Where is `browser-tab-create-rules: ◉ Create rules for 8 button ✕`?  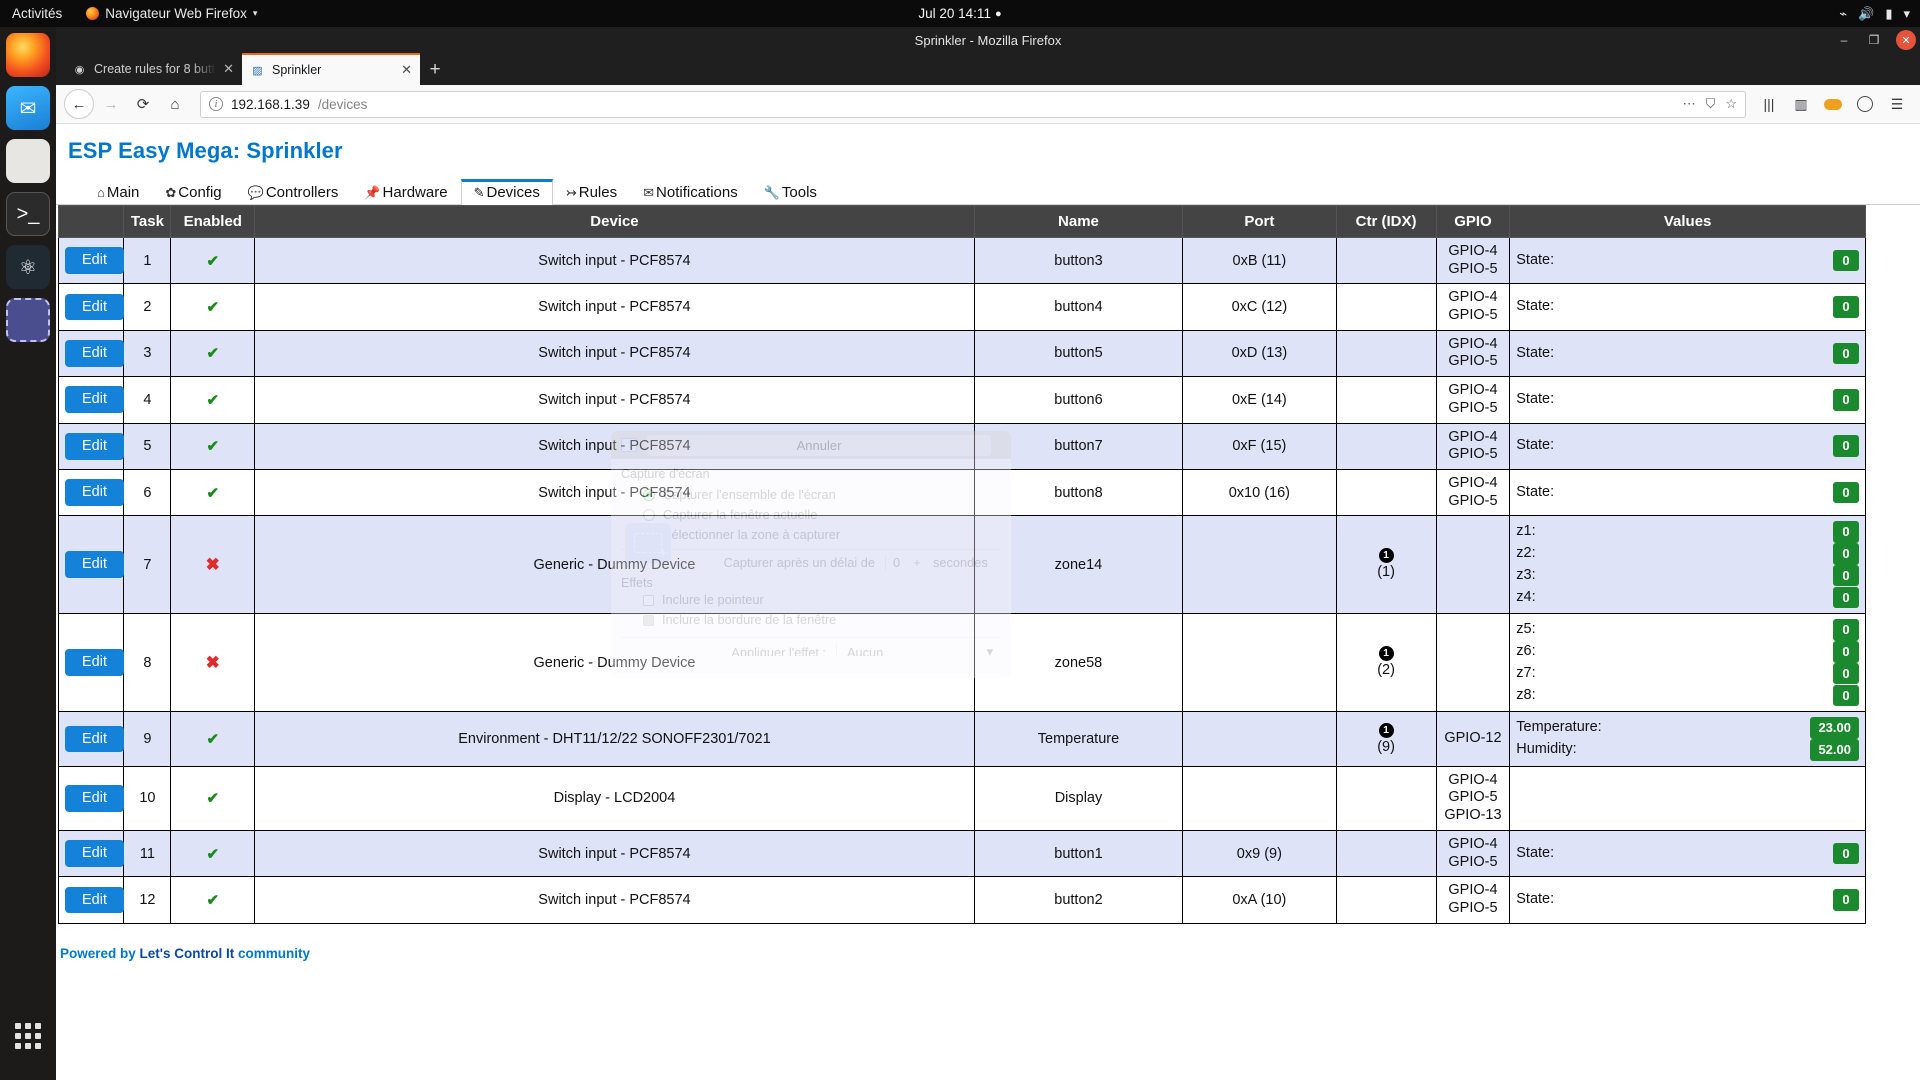
browser-tab-create-rules: ◉ Create rules for 8 button ✕ is located at coordinates (153, 69).